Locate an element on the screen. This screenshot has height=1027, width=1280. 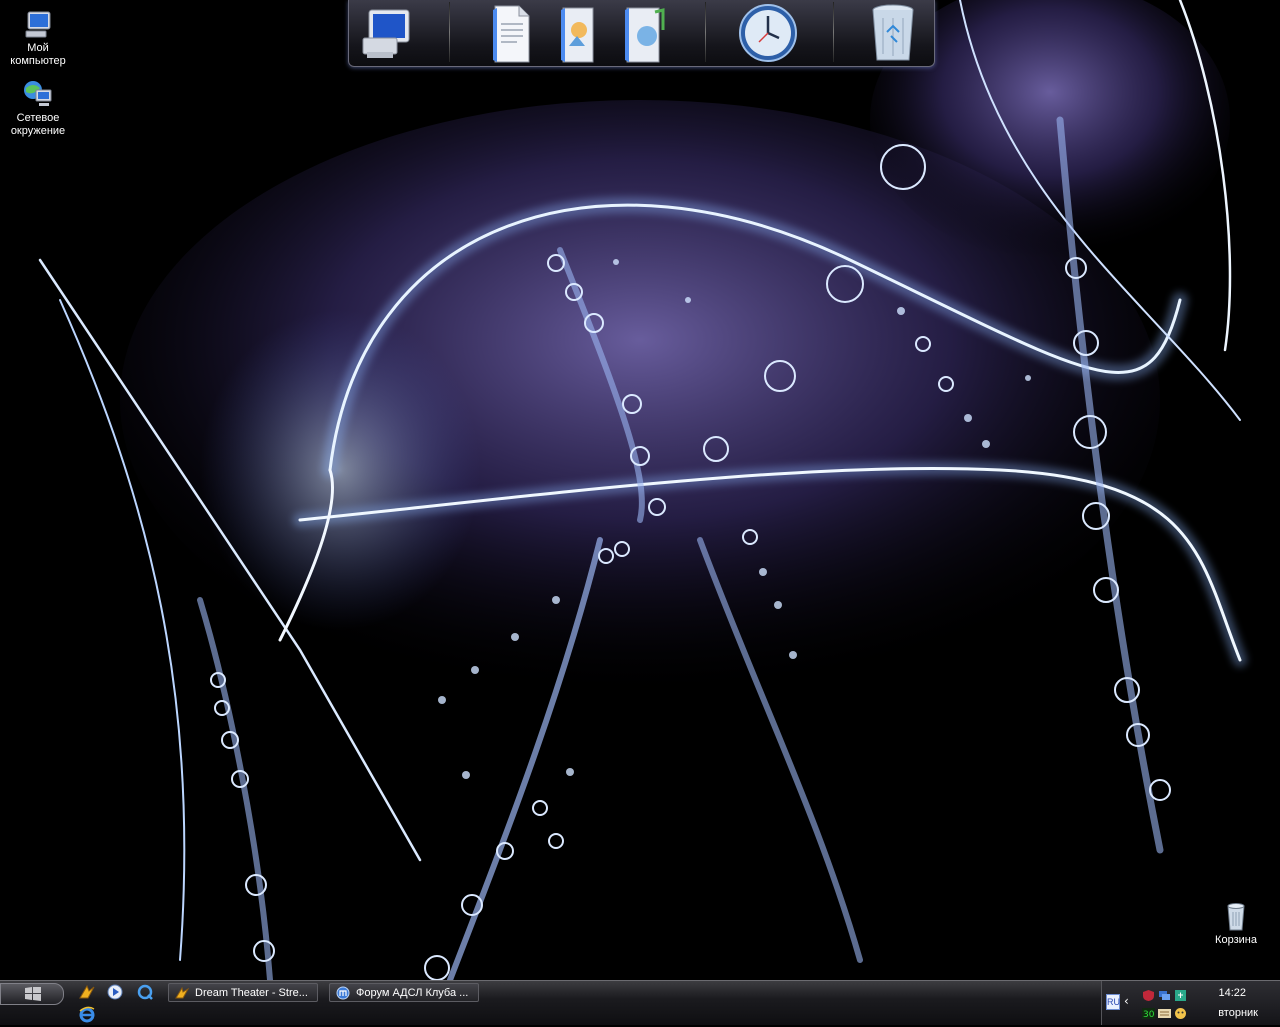
desktop-icon-label: Сетевое is located at coordinates (38, 118).